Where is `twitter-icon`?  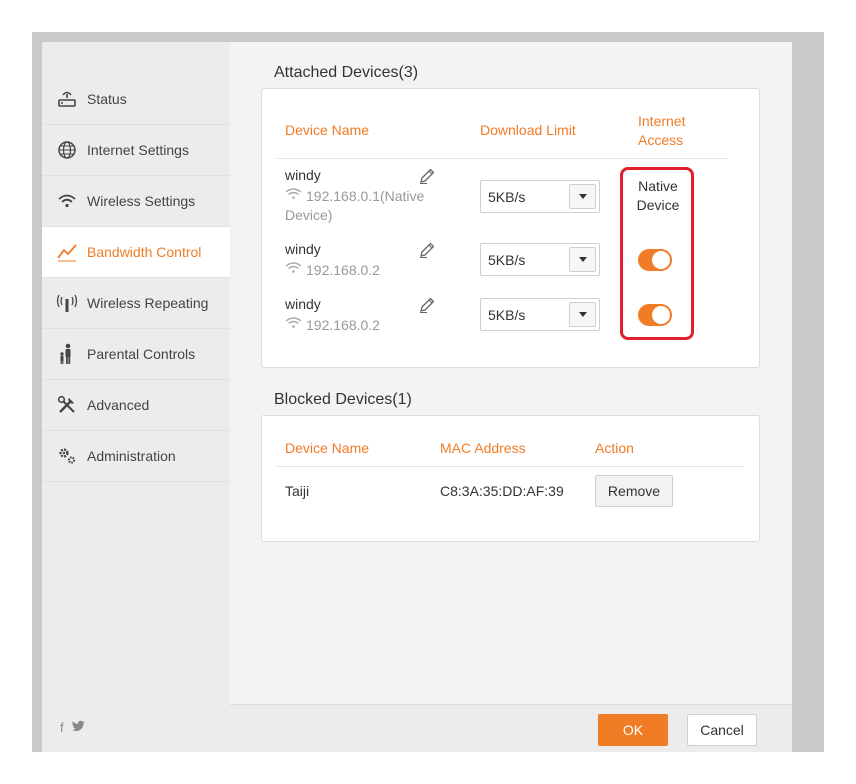 twitter-icon is located at coordinates (78, 727).